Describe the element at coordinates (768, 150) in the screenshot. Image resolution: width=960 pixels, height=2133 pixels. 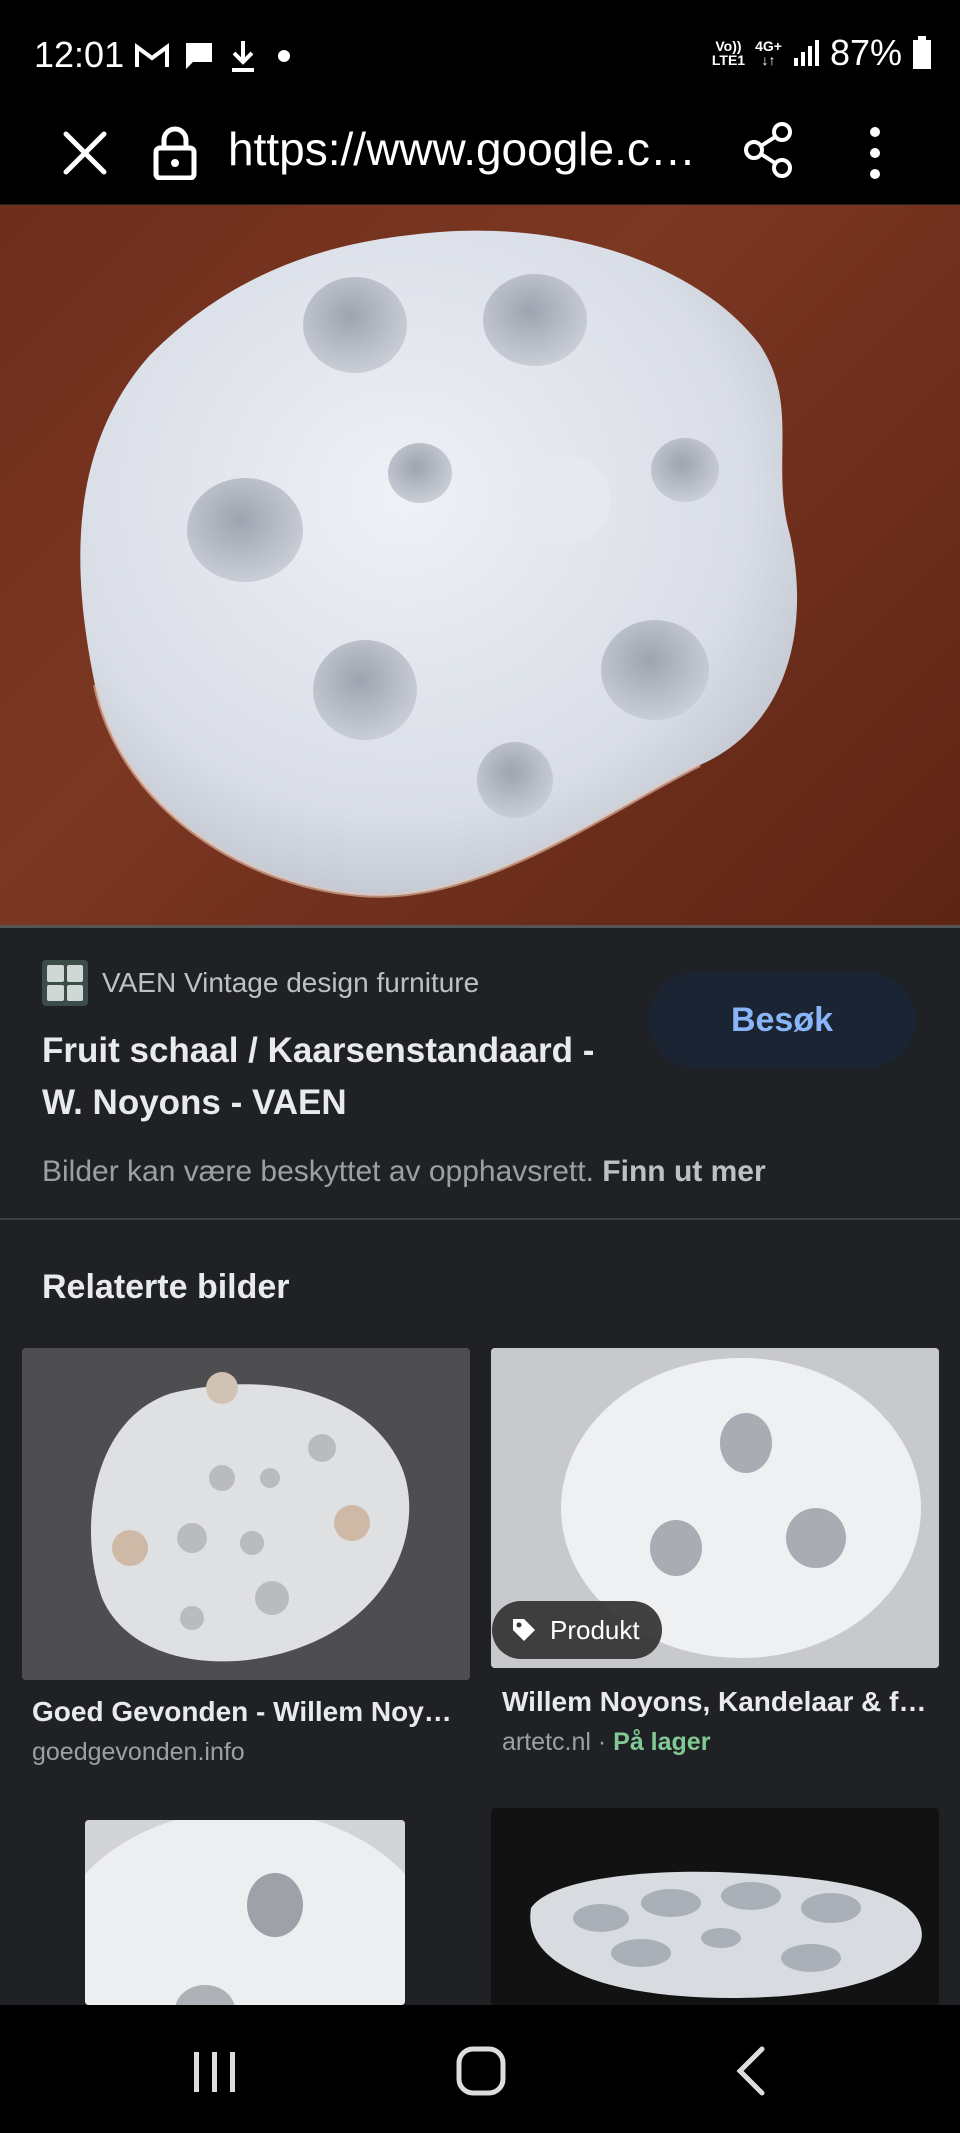
I see `share-icon` at that location.